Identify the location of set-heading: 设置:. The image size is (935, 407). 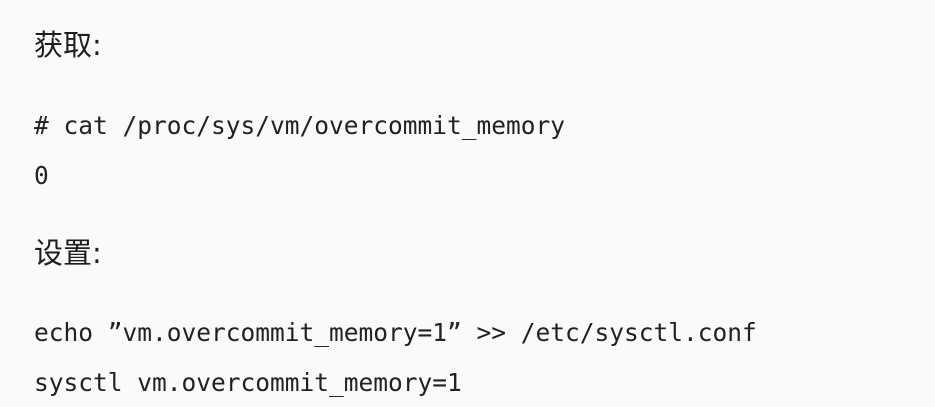
(68, 253).